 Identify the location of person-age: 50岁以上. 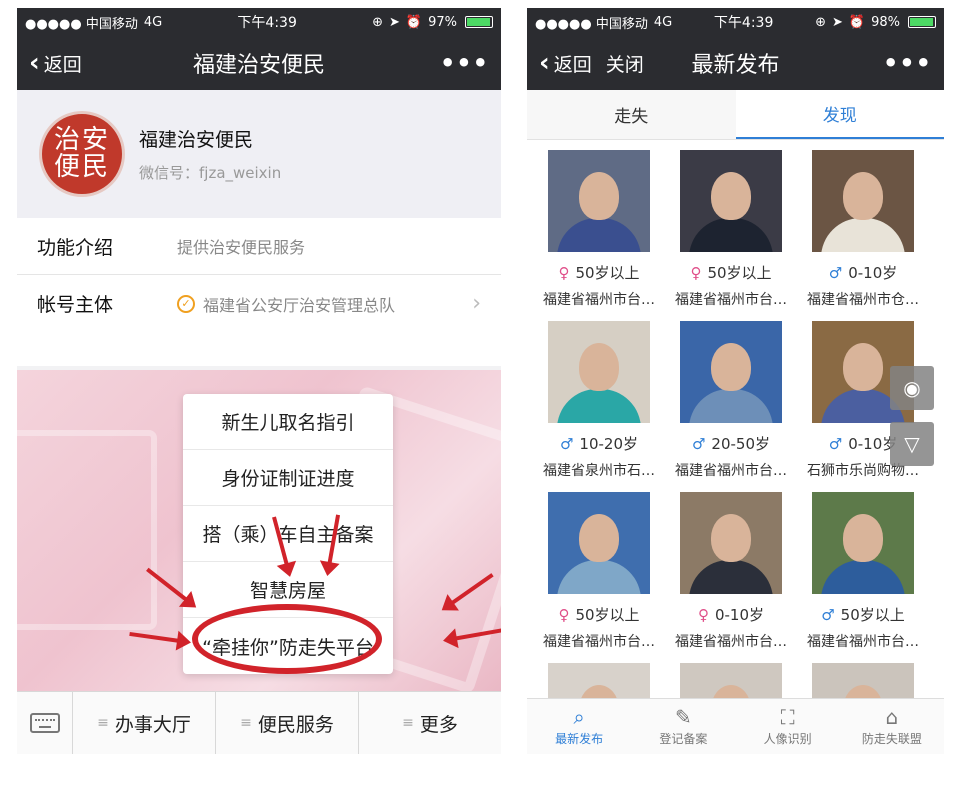
(607, 615).